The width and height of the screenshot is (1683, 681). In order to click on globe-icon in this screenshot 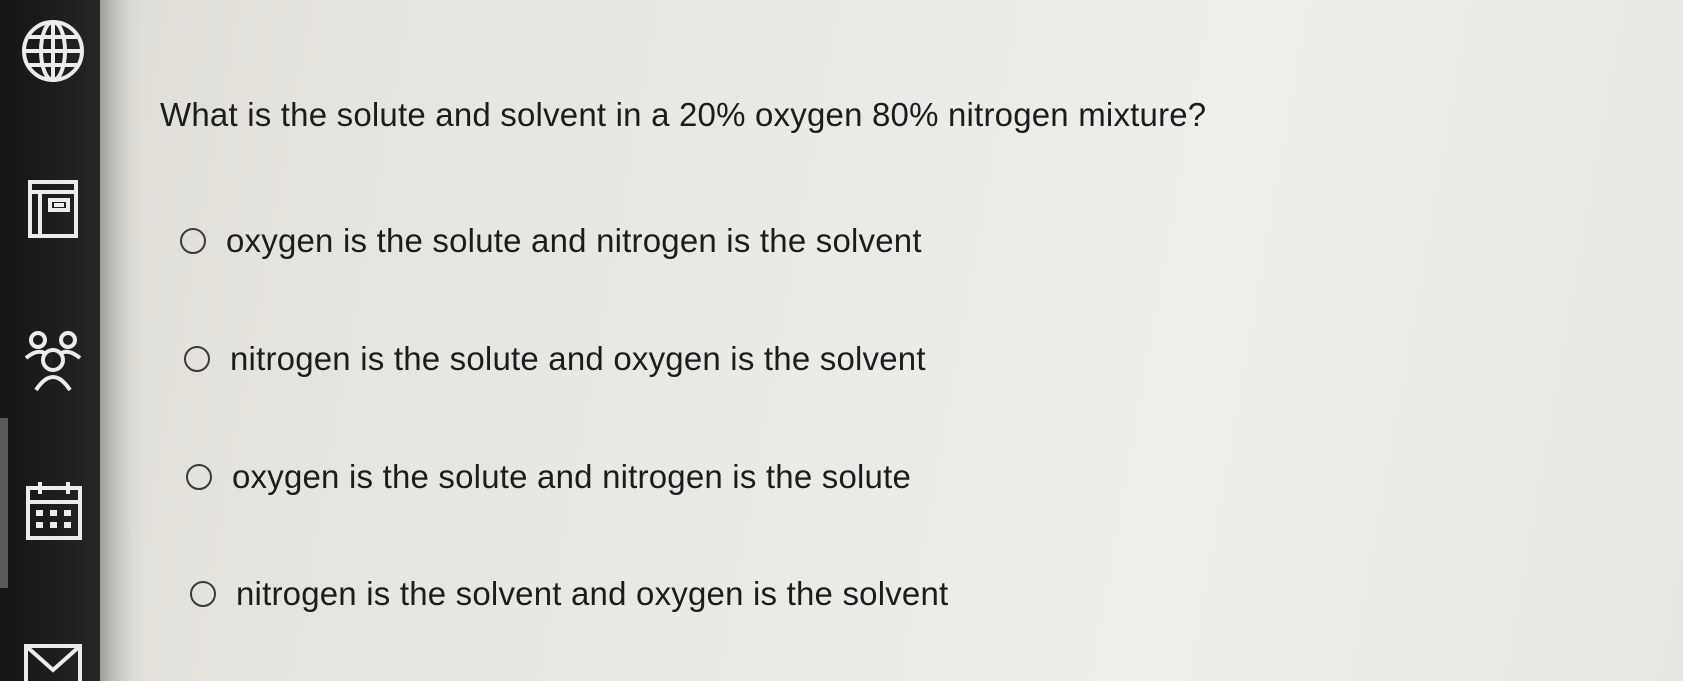, I will do `click(53, 51)`.